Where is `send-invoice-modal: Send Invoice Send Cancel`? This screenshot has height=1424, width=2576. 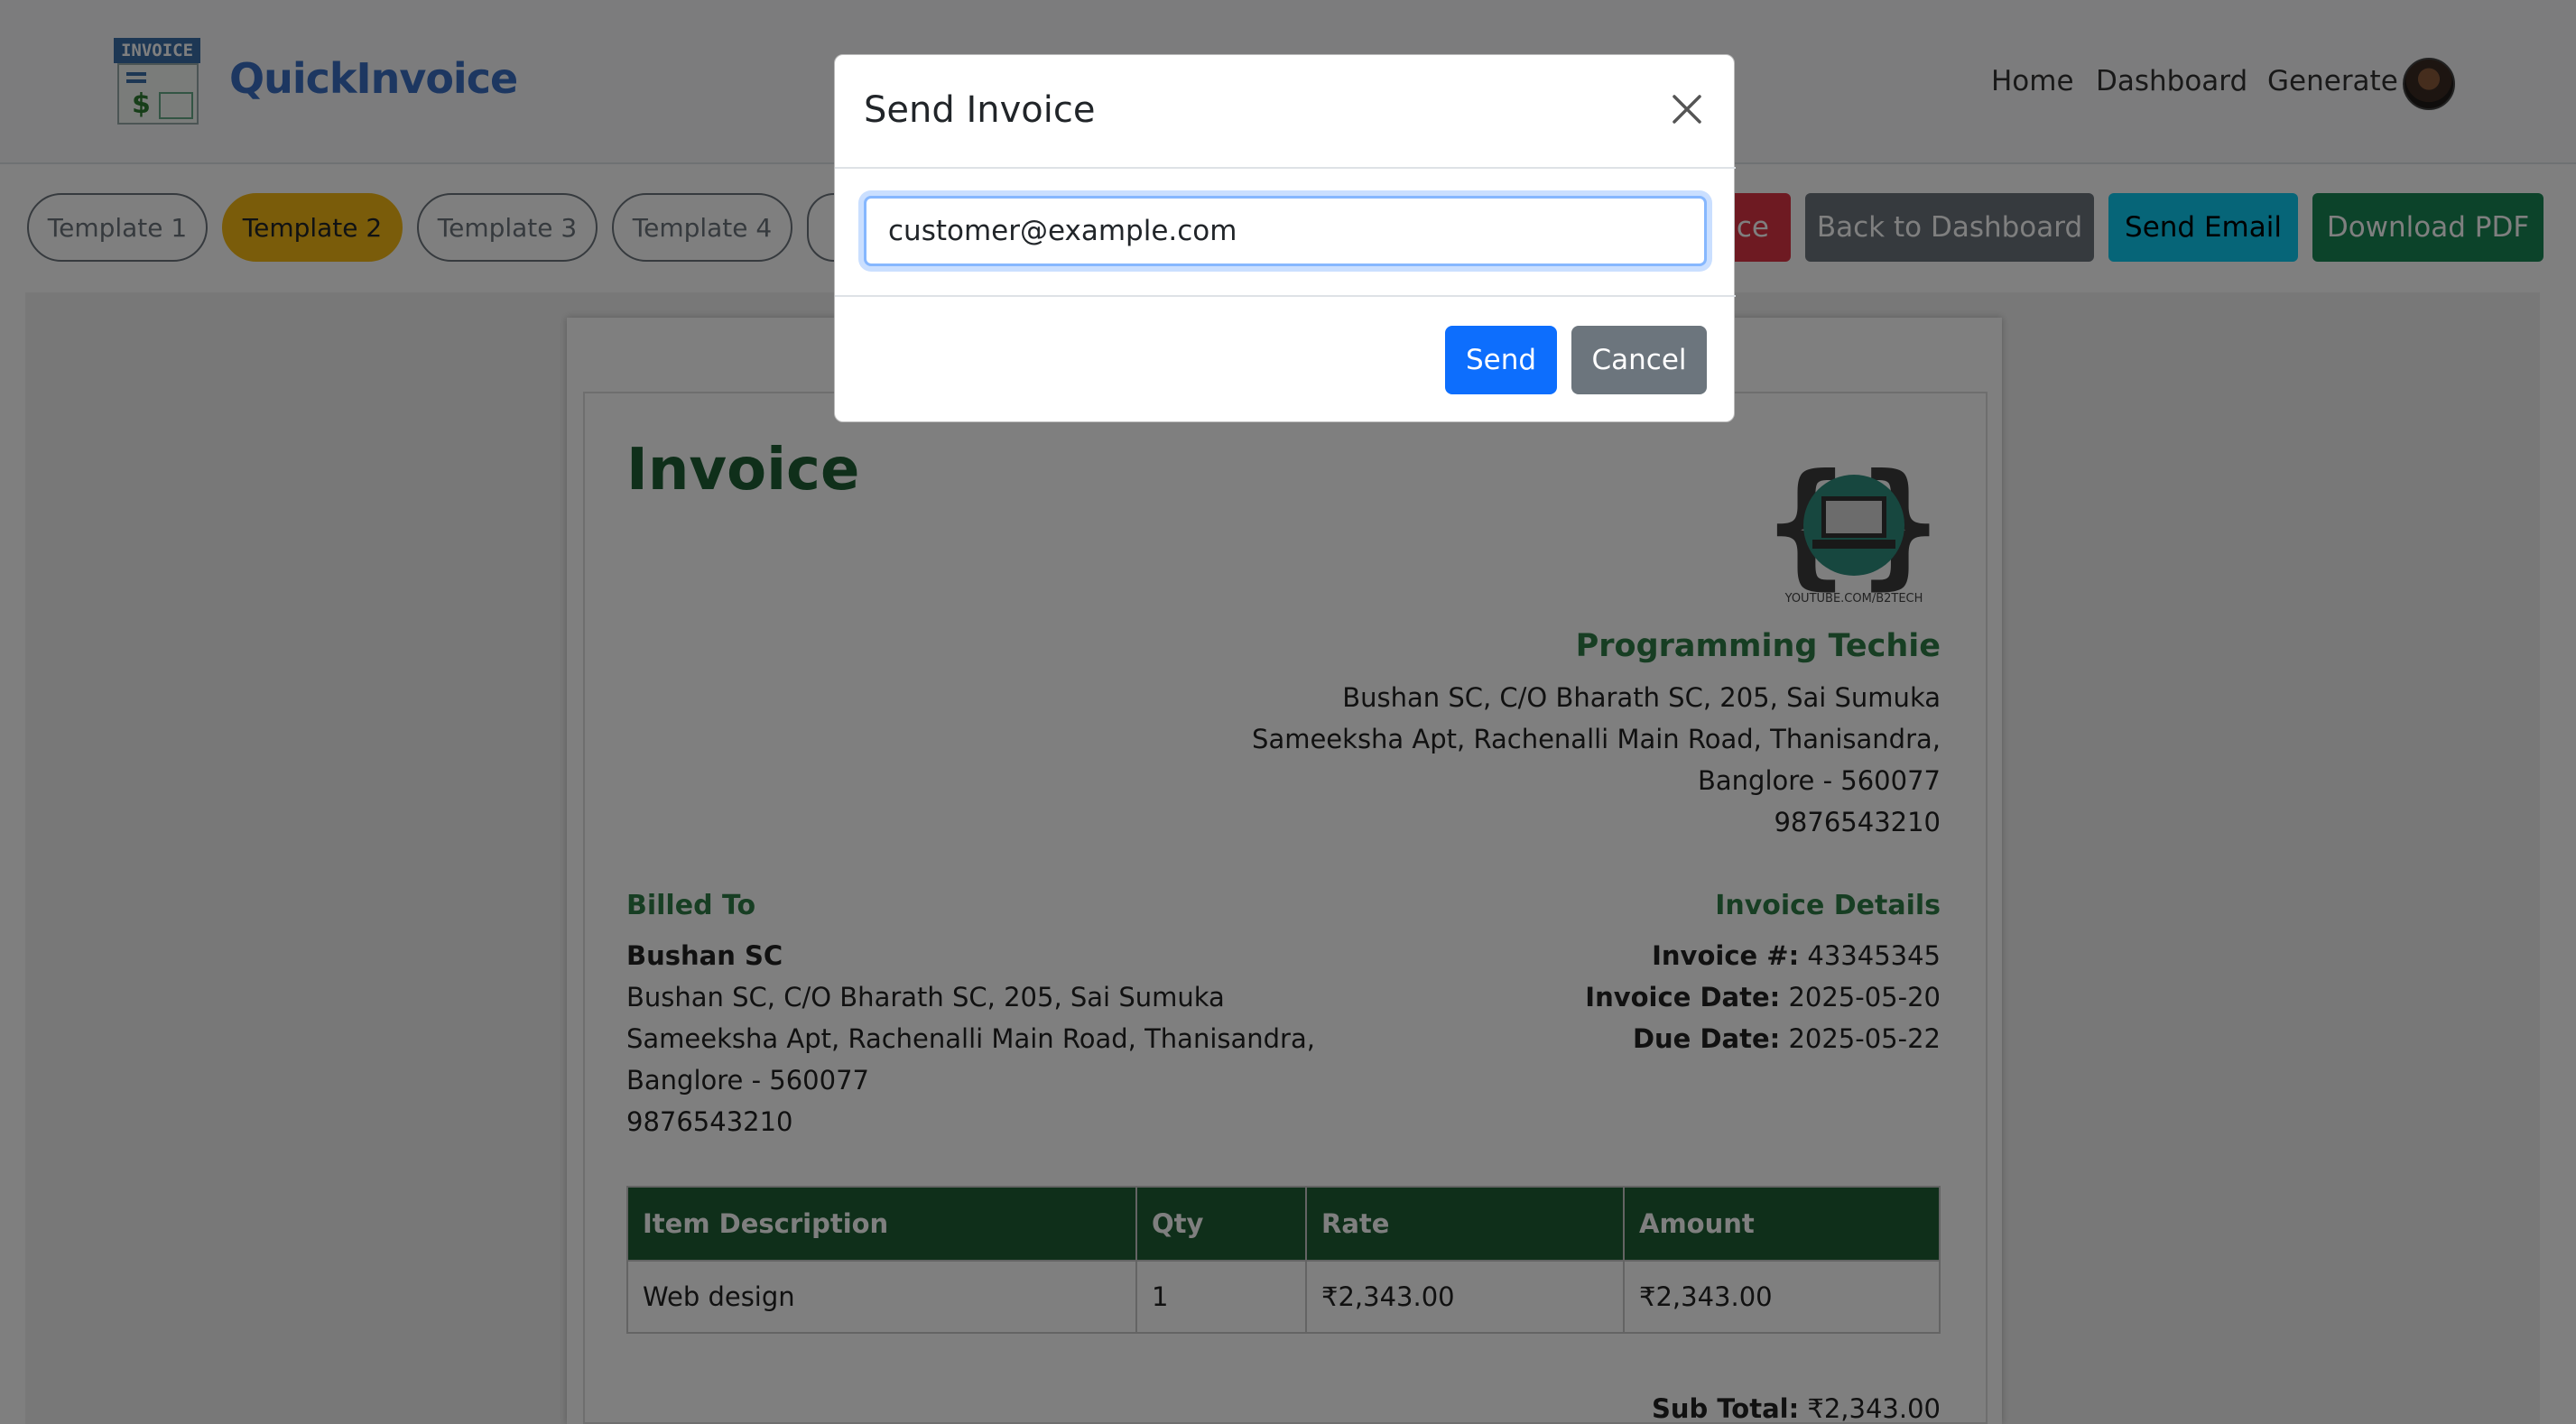
send-invoice-modal: Send Invoice Send Cancel is located at coordinates (1285, 238).